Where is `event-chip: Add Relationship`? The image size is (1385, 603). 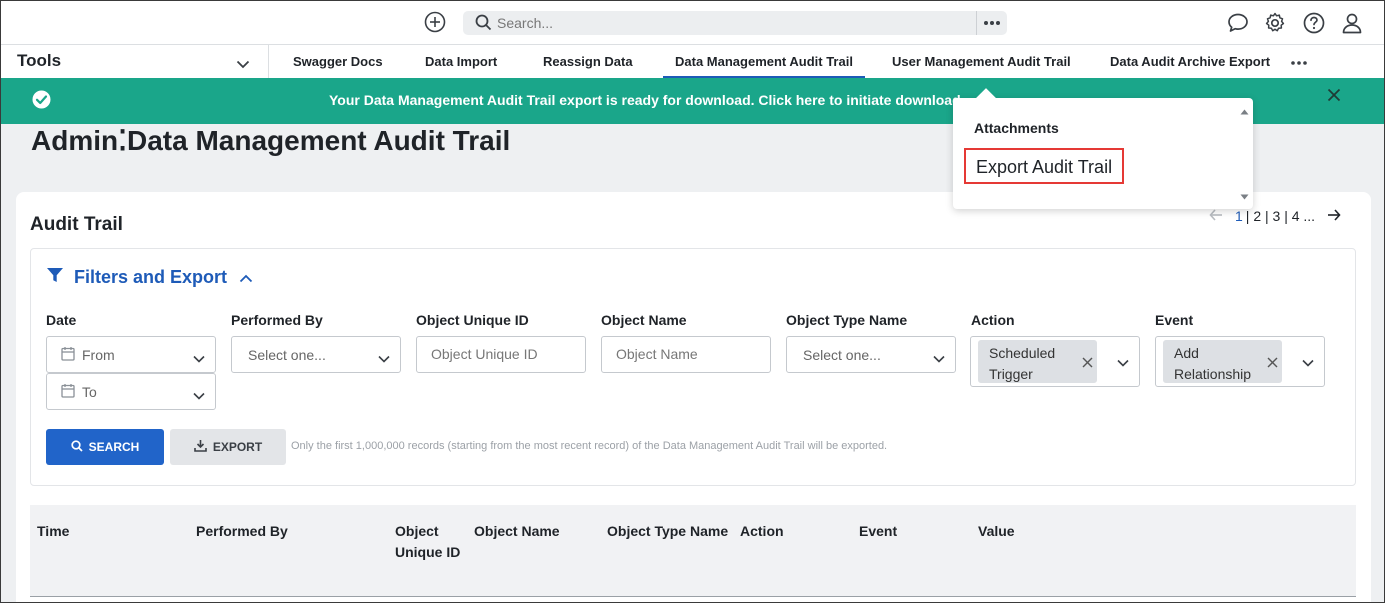
event-chip: Add Relationship is located at coordinates (1222, 361).